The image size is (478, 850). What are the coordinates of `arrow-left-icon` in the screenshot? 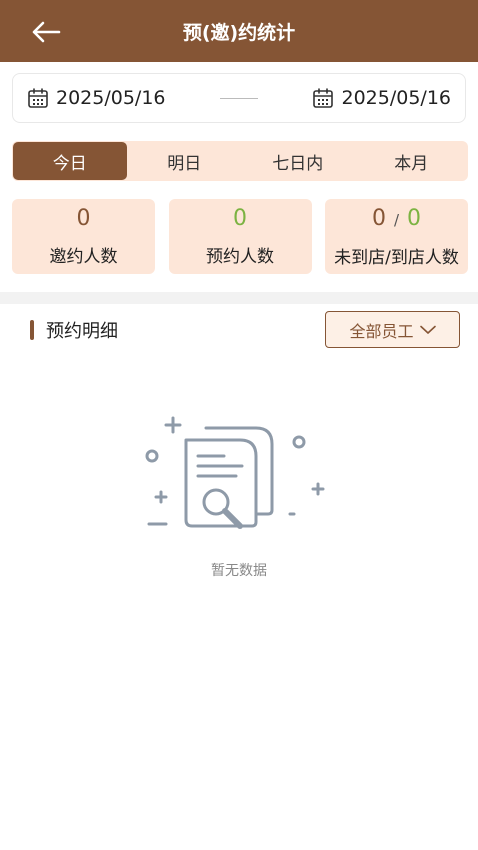 It's located at (46, 32).